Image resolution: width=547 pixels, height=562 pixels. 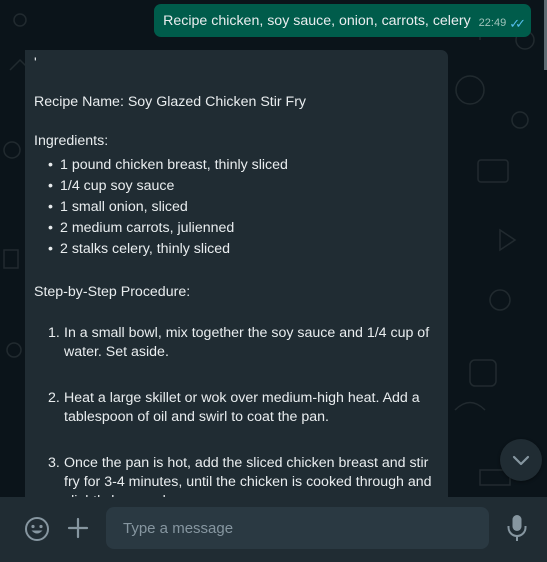 What do you see at coordinates (117, 186) in the screenshot?
I see `ingredient-text: 1/4 cup soy sauce` at bounding box center [117, 186].